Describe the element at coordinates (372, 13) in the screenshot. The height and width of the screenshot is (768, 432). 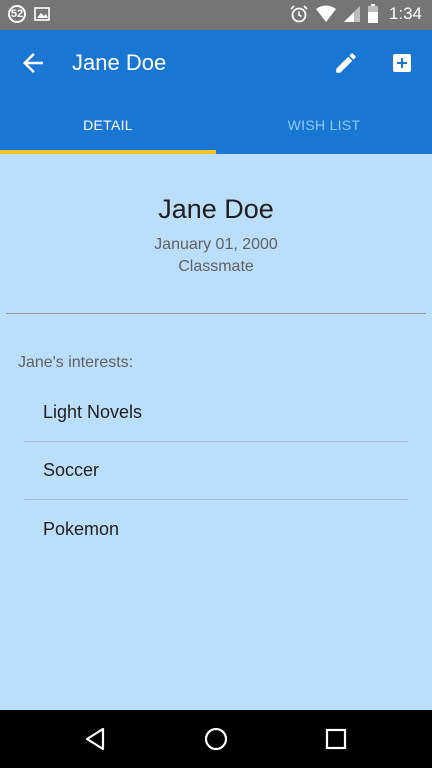
I see `battery-icon` at that location.